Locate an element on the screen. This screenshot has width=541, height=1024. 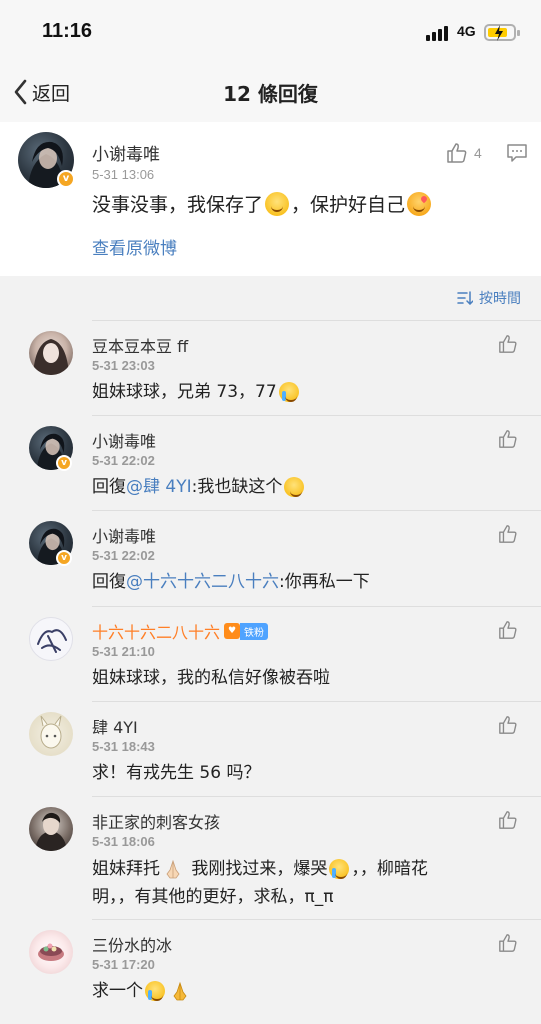
status-bar: 11:16 4G is located at coordinates (270, 32).